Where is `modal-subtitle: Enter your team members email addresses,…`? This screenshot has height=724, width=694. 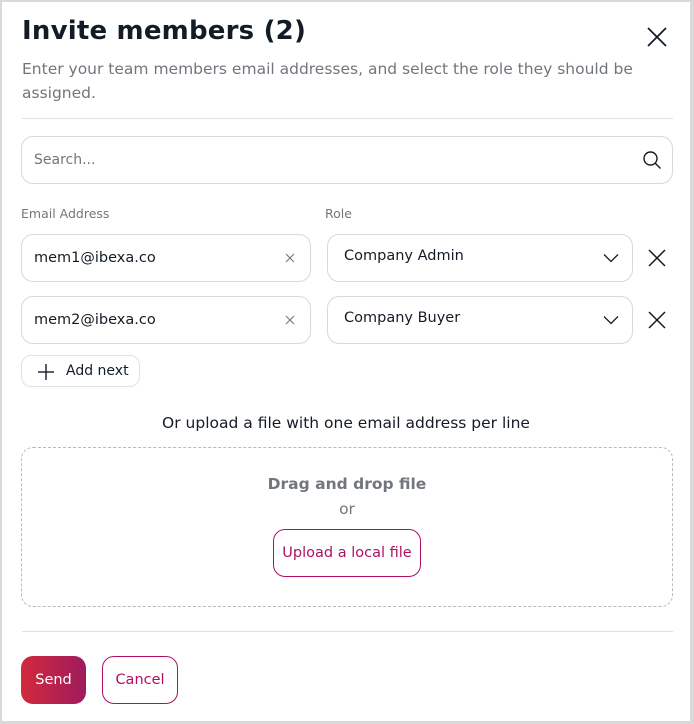 modal-subtitle: Enter your team members email addresses,… is located at coordinates (327, 81).